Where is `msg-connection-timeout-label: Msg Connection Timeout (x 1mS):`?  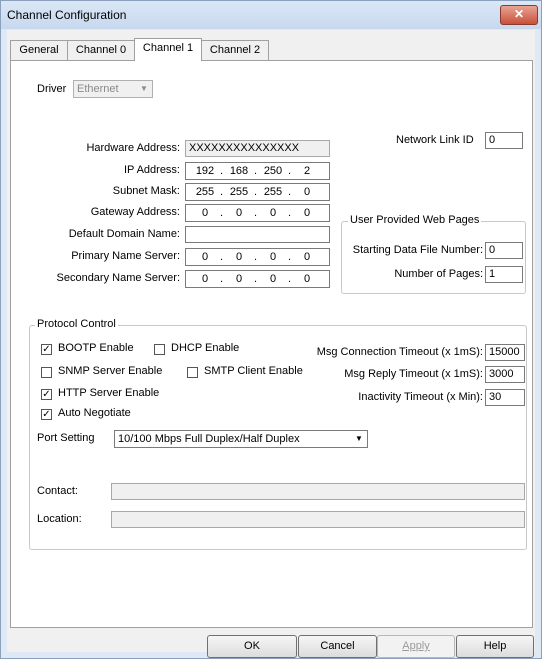 msg-connection-timeout-label: Msg Connection Timeout (x 1mS): is located at coordinates (399, 352).